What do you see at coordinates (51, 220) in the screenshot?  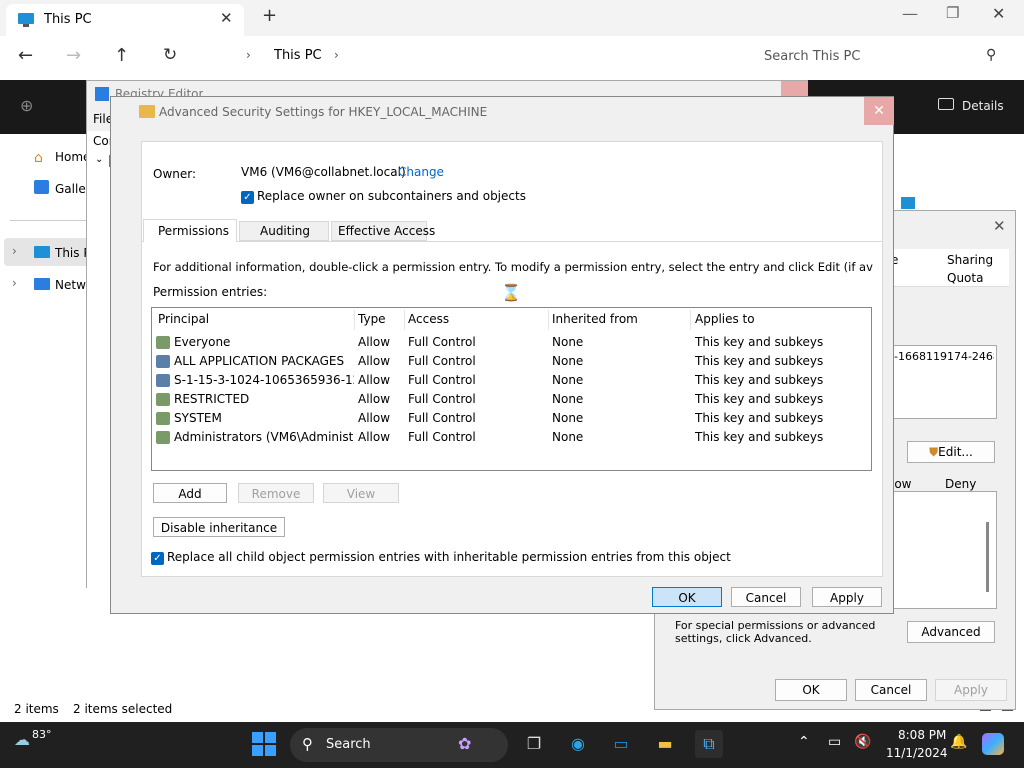 I see `nav-divider` at bounding box center [51, 220].